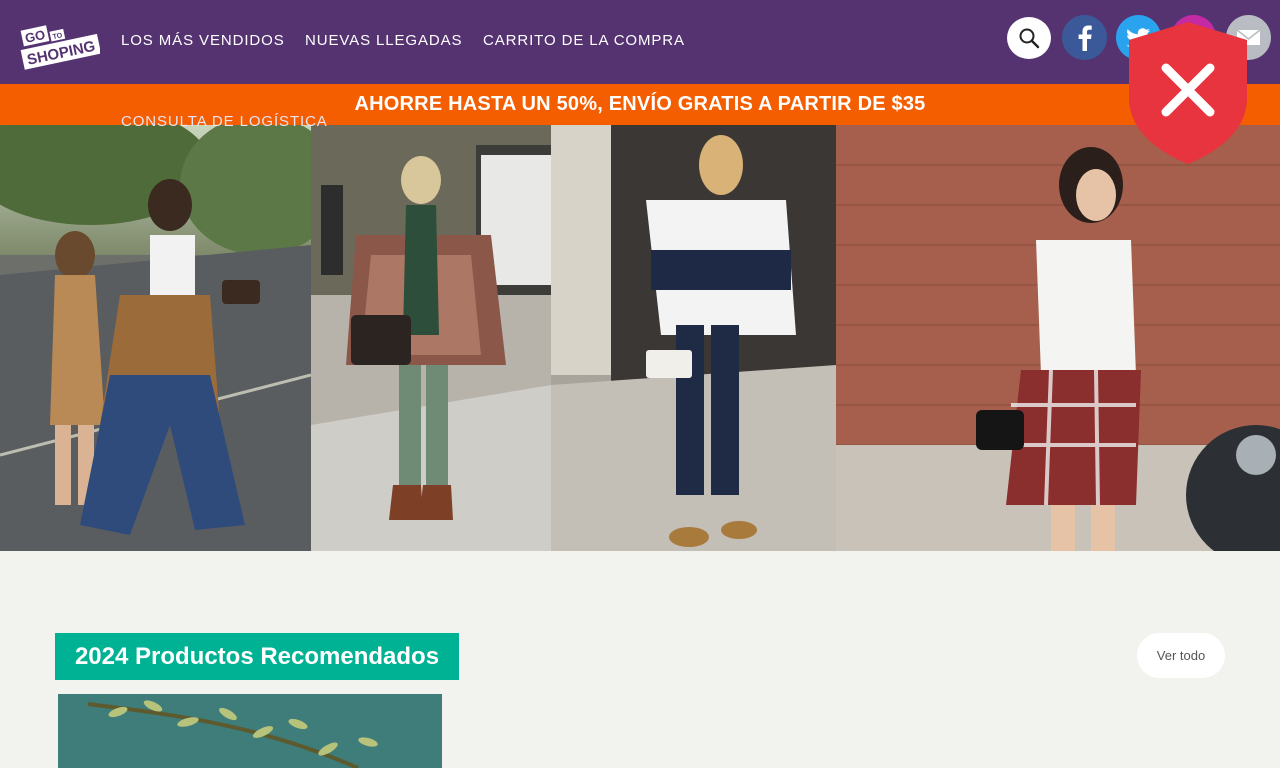 The image size is (1280, 768). Describe the element at coordinates (257, 656) in the screenshot. I see `section-title: 2024 Productos Recomendados` at that location.